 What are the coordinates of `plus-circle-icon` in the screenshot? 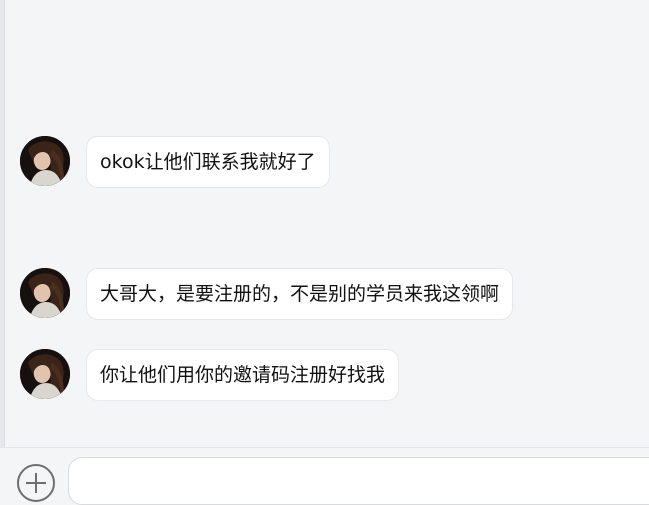 It's located at (36, 483).